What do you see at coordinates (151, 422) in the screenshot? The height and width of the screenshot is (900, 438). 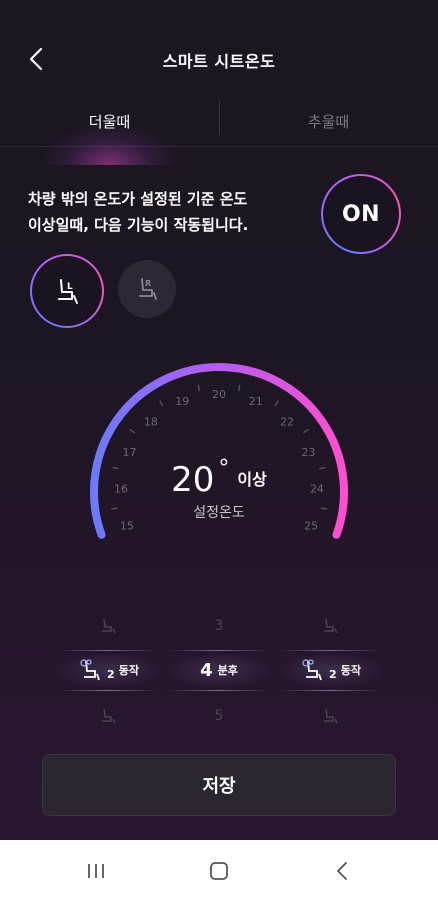 I see `gauge-tick-label: 18` at bounding box center [151, 422].